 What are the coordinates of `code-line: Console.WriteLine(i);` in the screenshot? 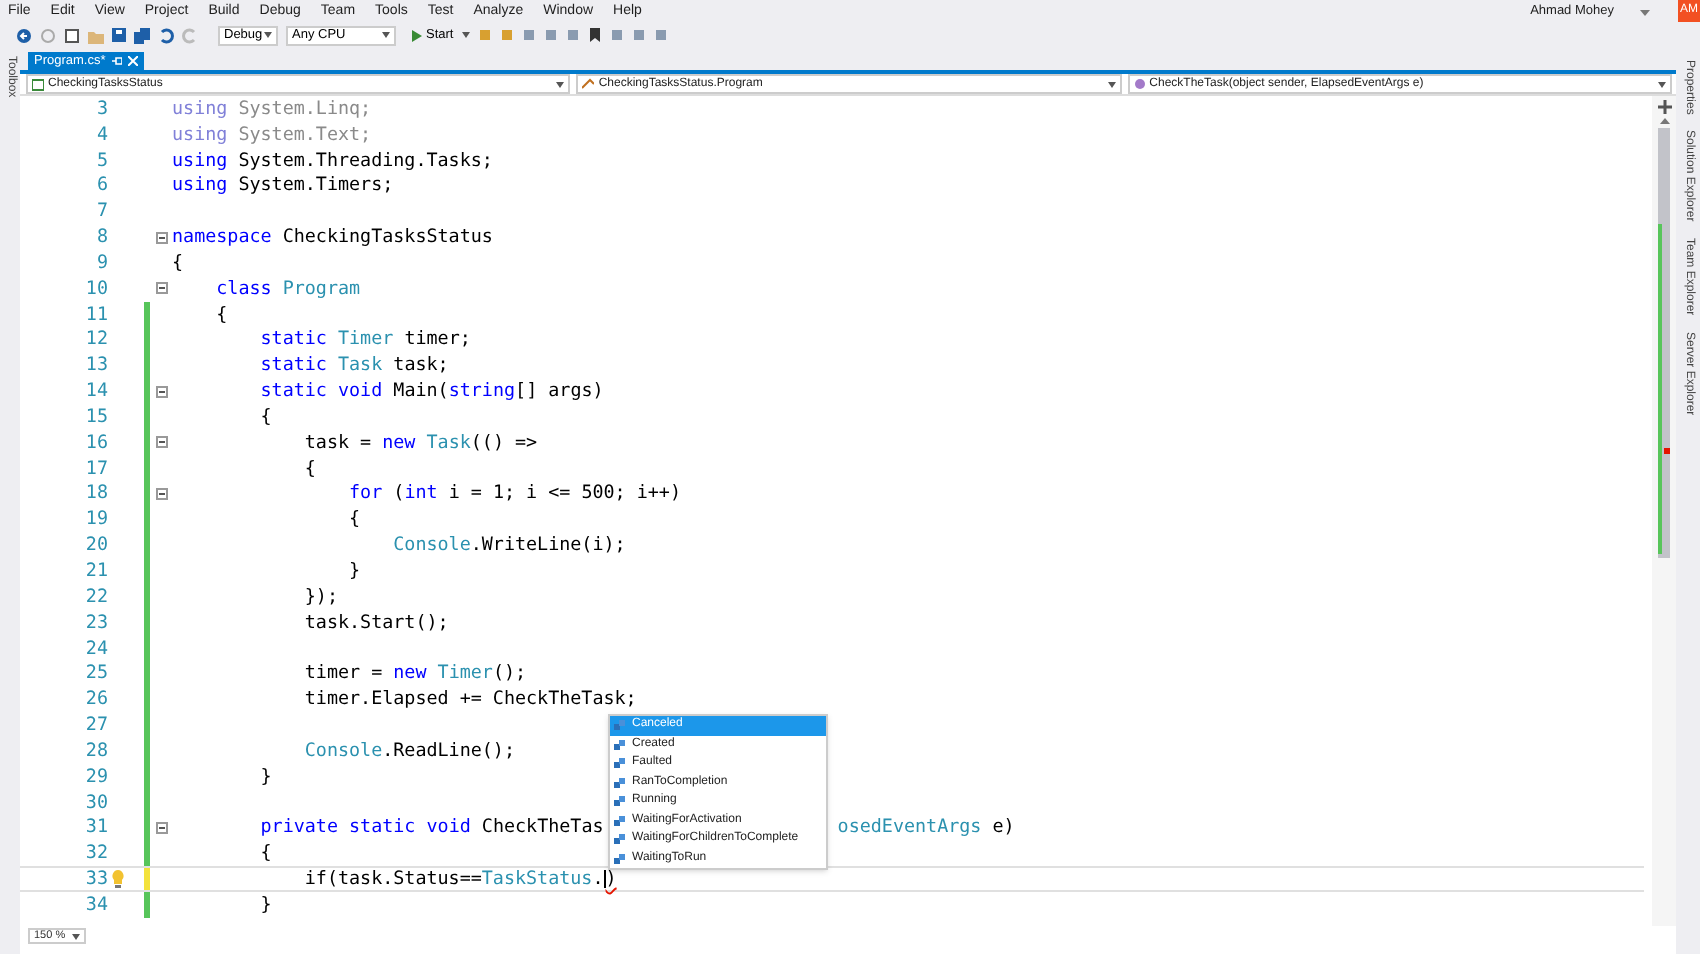 It's located at (508, 545).